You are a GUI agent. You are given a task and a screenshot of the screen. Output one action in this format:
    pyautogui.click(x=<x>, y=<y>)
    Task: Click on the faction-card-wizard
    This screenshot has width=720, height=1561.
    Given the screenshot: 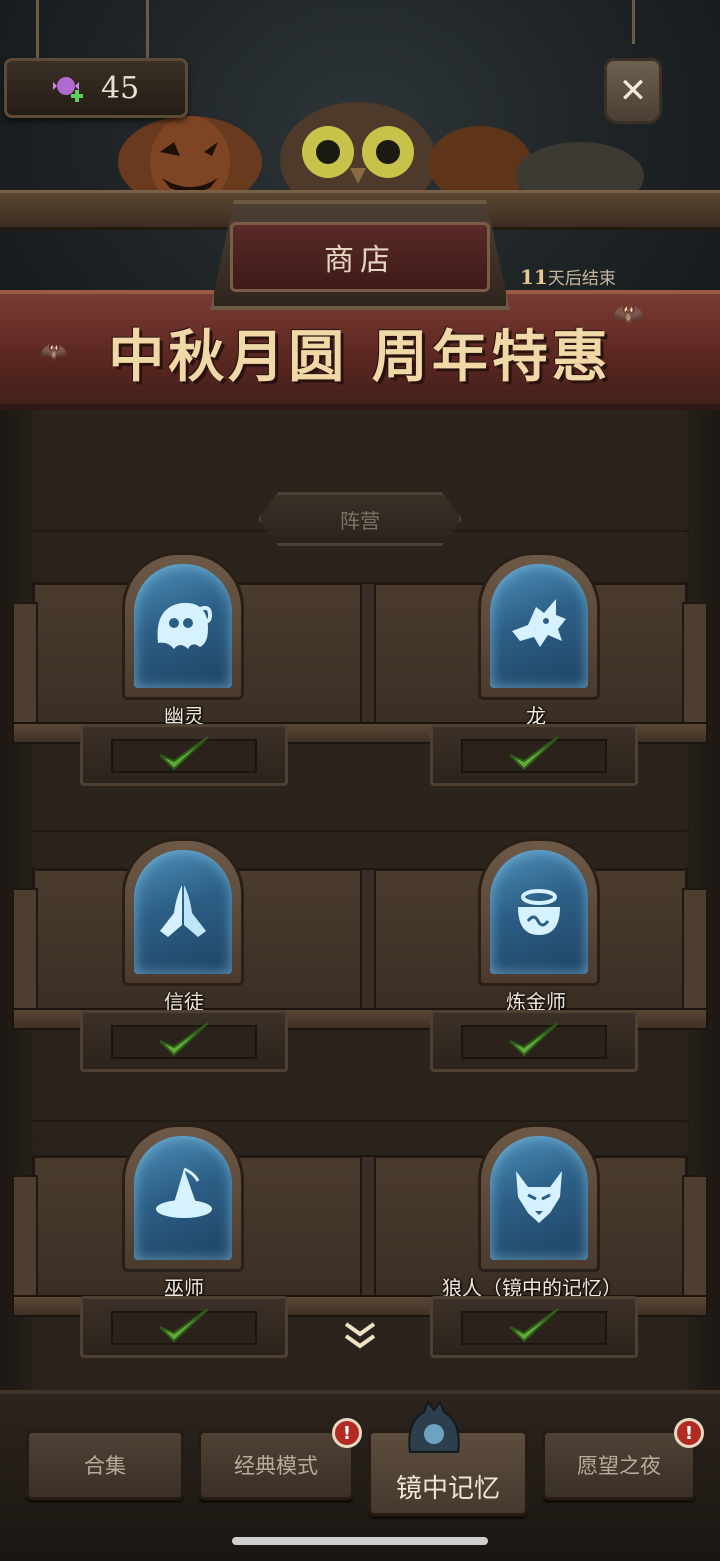 What is the action you would take?
    pyautogui.click(x=183, y=1198)
    